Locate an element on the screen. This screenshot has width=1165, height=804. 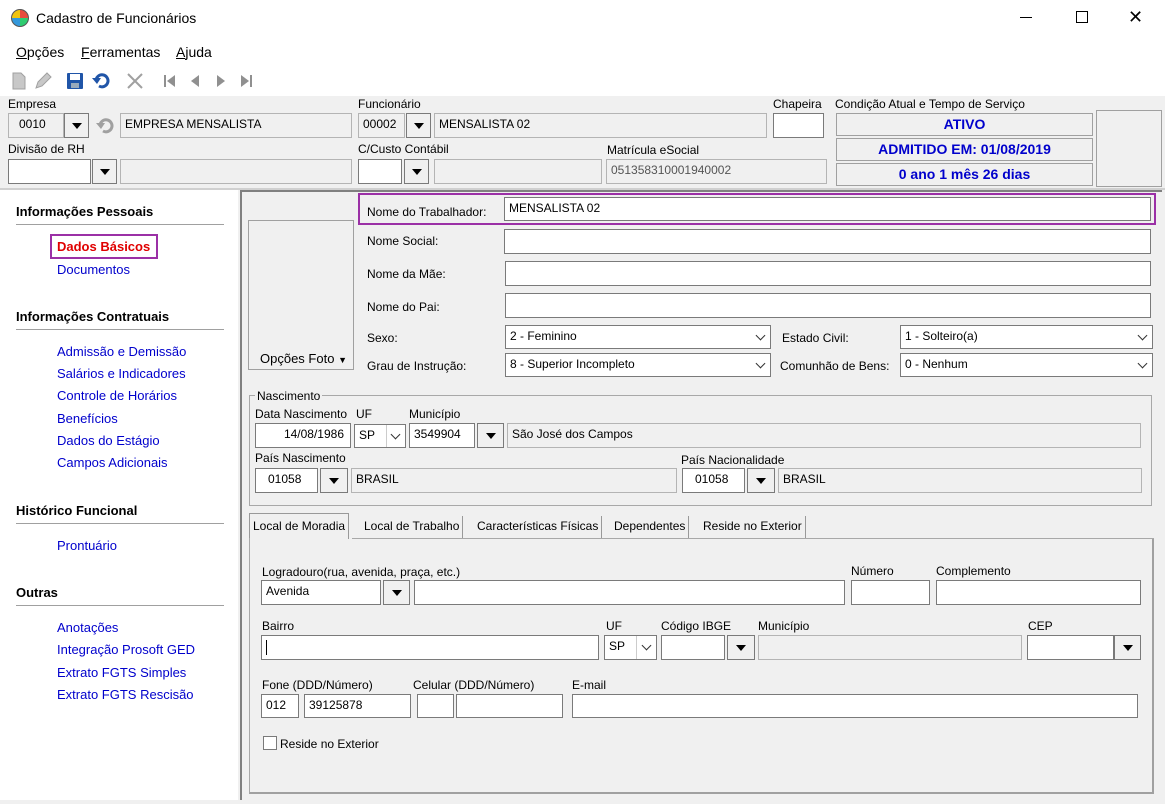
comunhao-chevron-down-icon is located at coordinates (1142, 365).